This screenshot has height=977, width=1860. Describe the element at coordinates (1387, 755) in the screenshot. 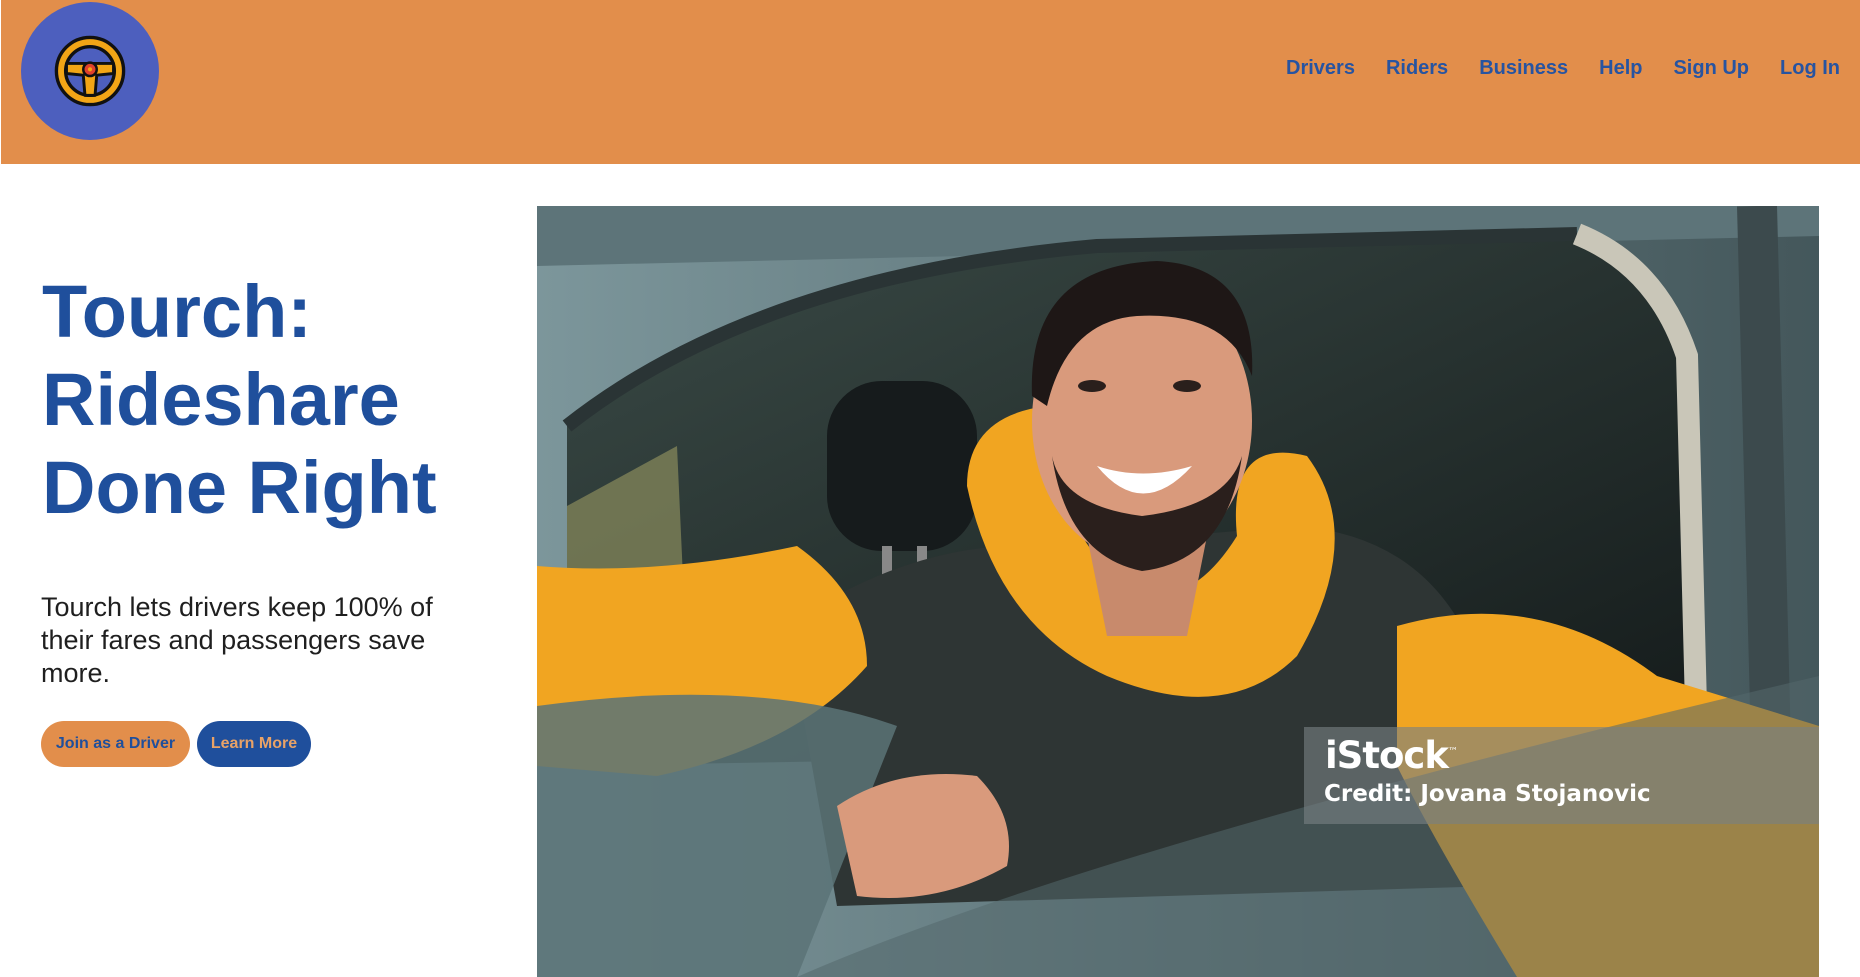

I see `istock-brand: iStock` at that location.